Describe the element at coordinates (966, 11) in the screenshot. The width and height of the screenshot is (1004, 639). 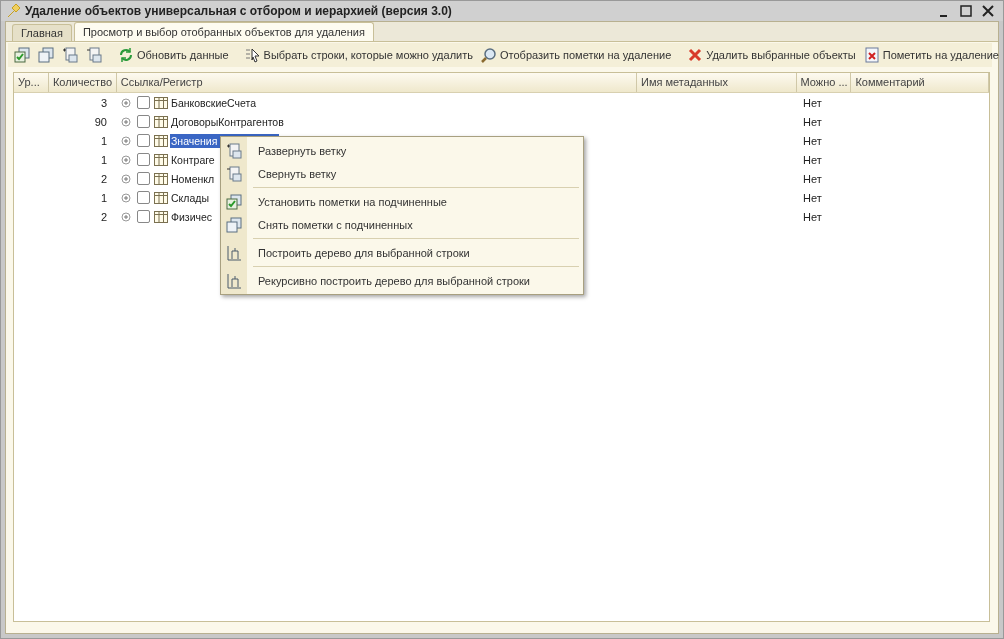
I see `maximize-icon` at that location.